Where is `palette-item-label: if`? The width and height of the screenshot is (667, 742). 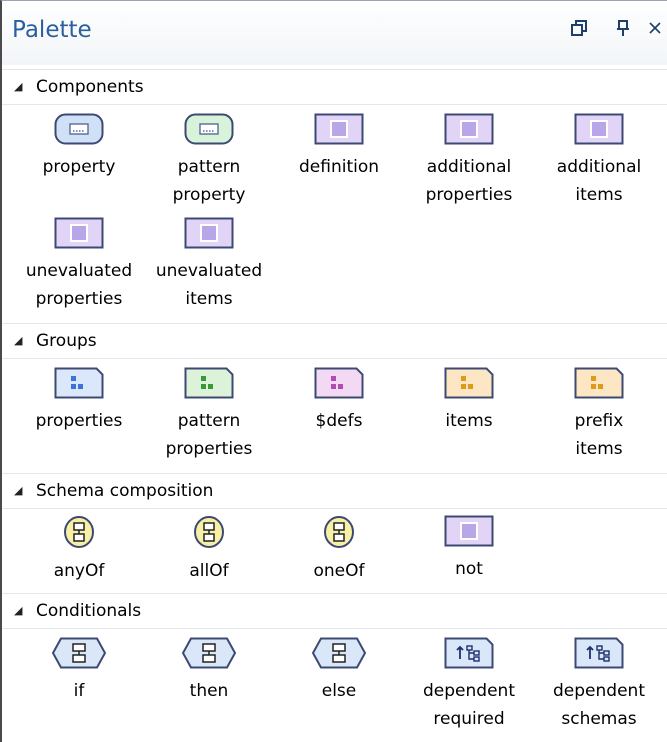
palette-item-label: if is located at coordinates (79, 691).